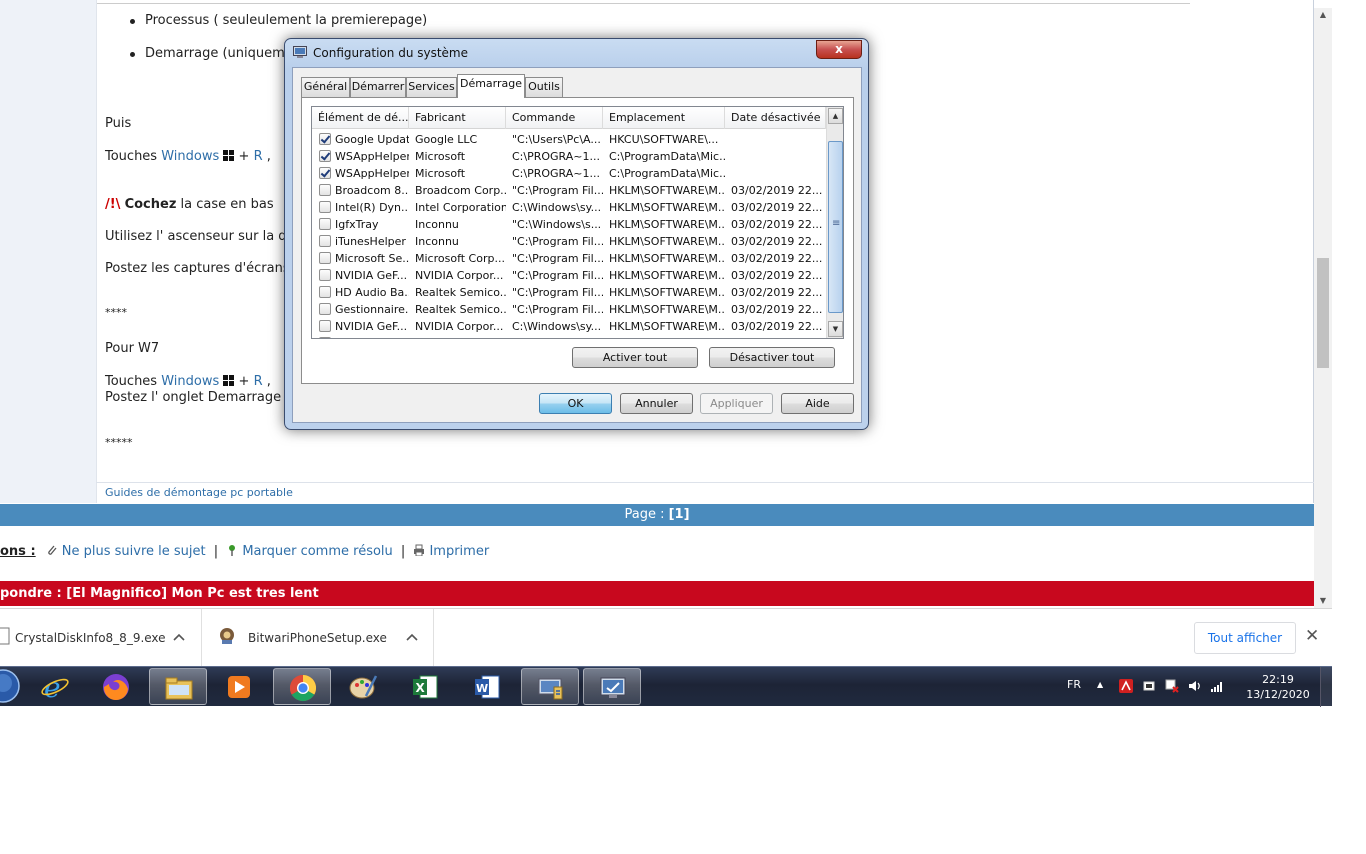 The width and height of the screenshot is (1366, 854). Describe the element at coordinates (431, 87) in the screenshot. I see `tab-services: Services` at that location.